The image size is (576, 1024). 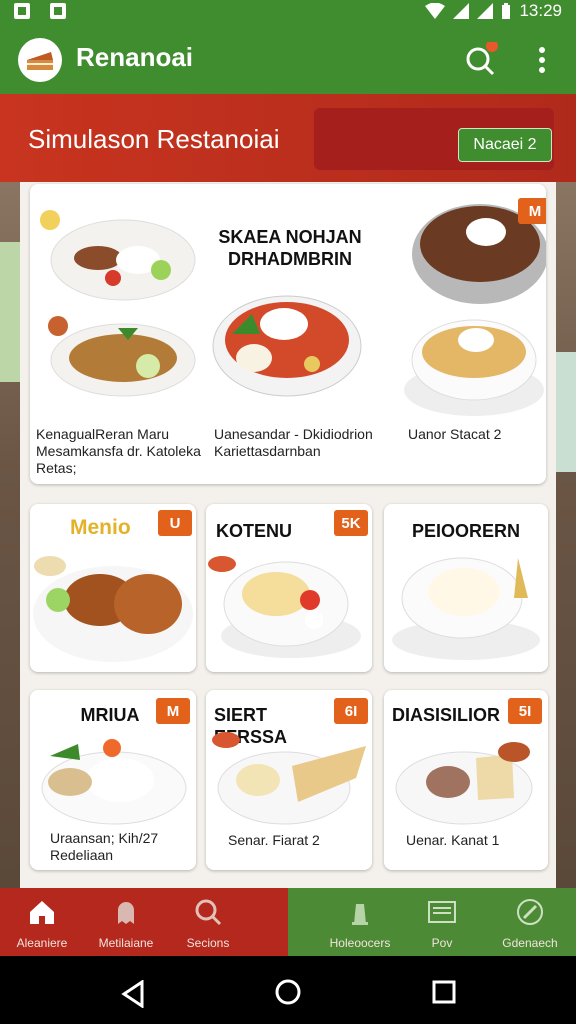 I want to click on more-vert-icon, so click(x=542, y=60).